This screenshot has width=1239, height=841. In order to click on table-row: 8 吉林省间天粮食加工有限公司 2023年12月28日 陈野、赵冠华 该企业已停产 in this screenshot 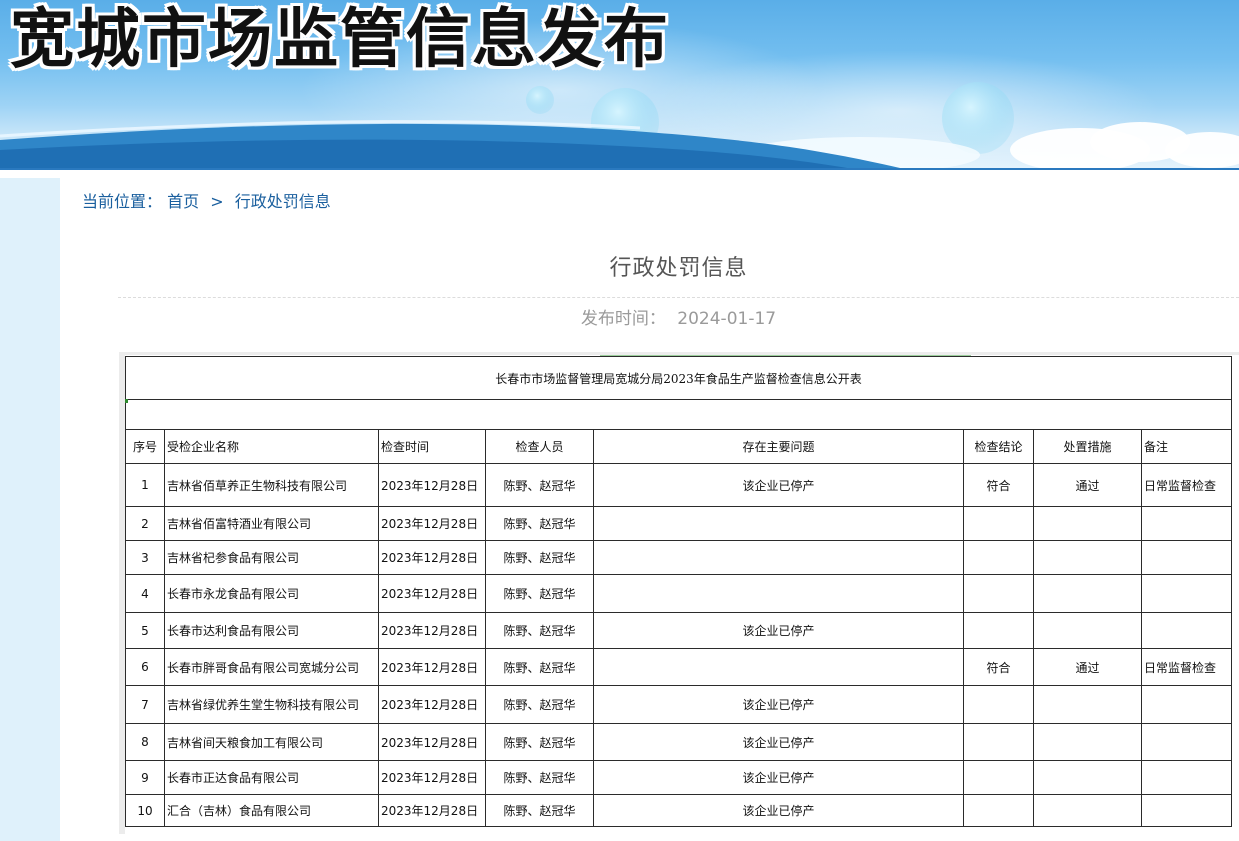, I will do `click(679, 742)`.